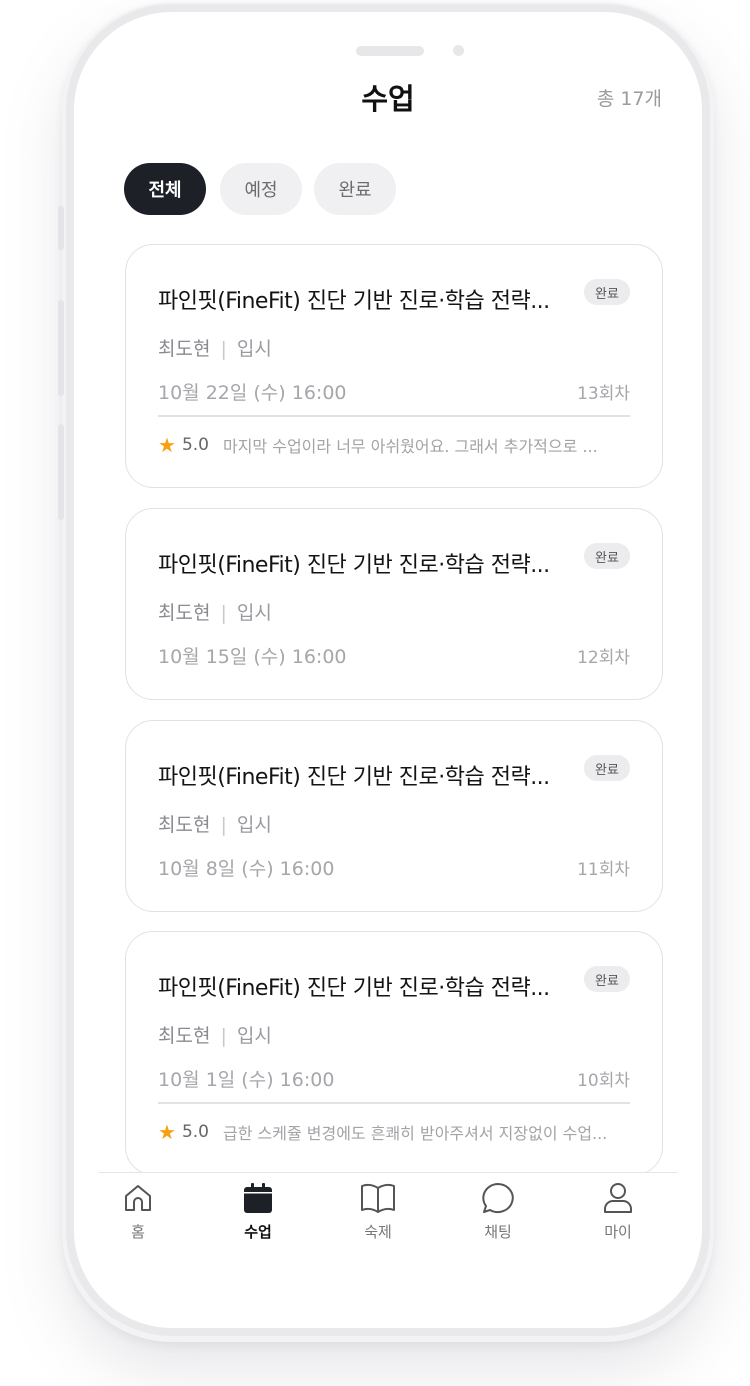 This screenshot has width=750, height=1386. Describe the element at coordinates (378, 1198) in the screenshot. I see `book-icon` at that location.